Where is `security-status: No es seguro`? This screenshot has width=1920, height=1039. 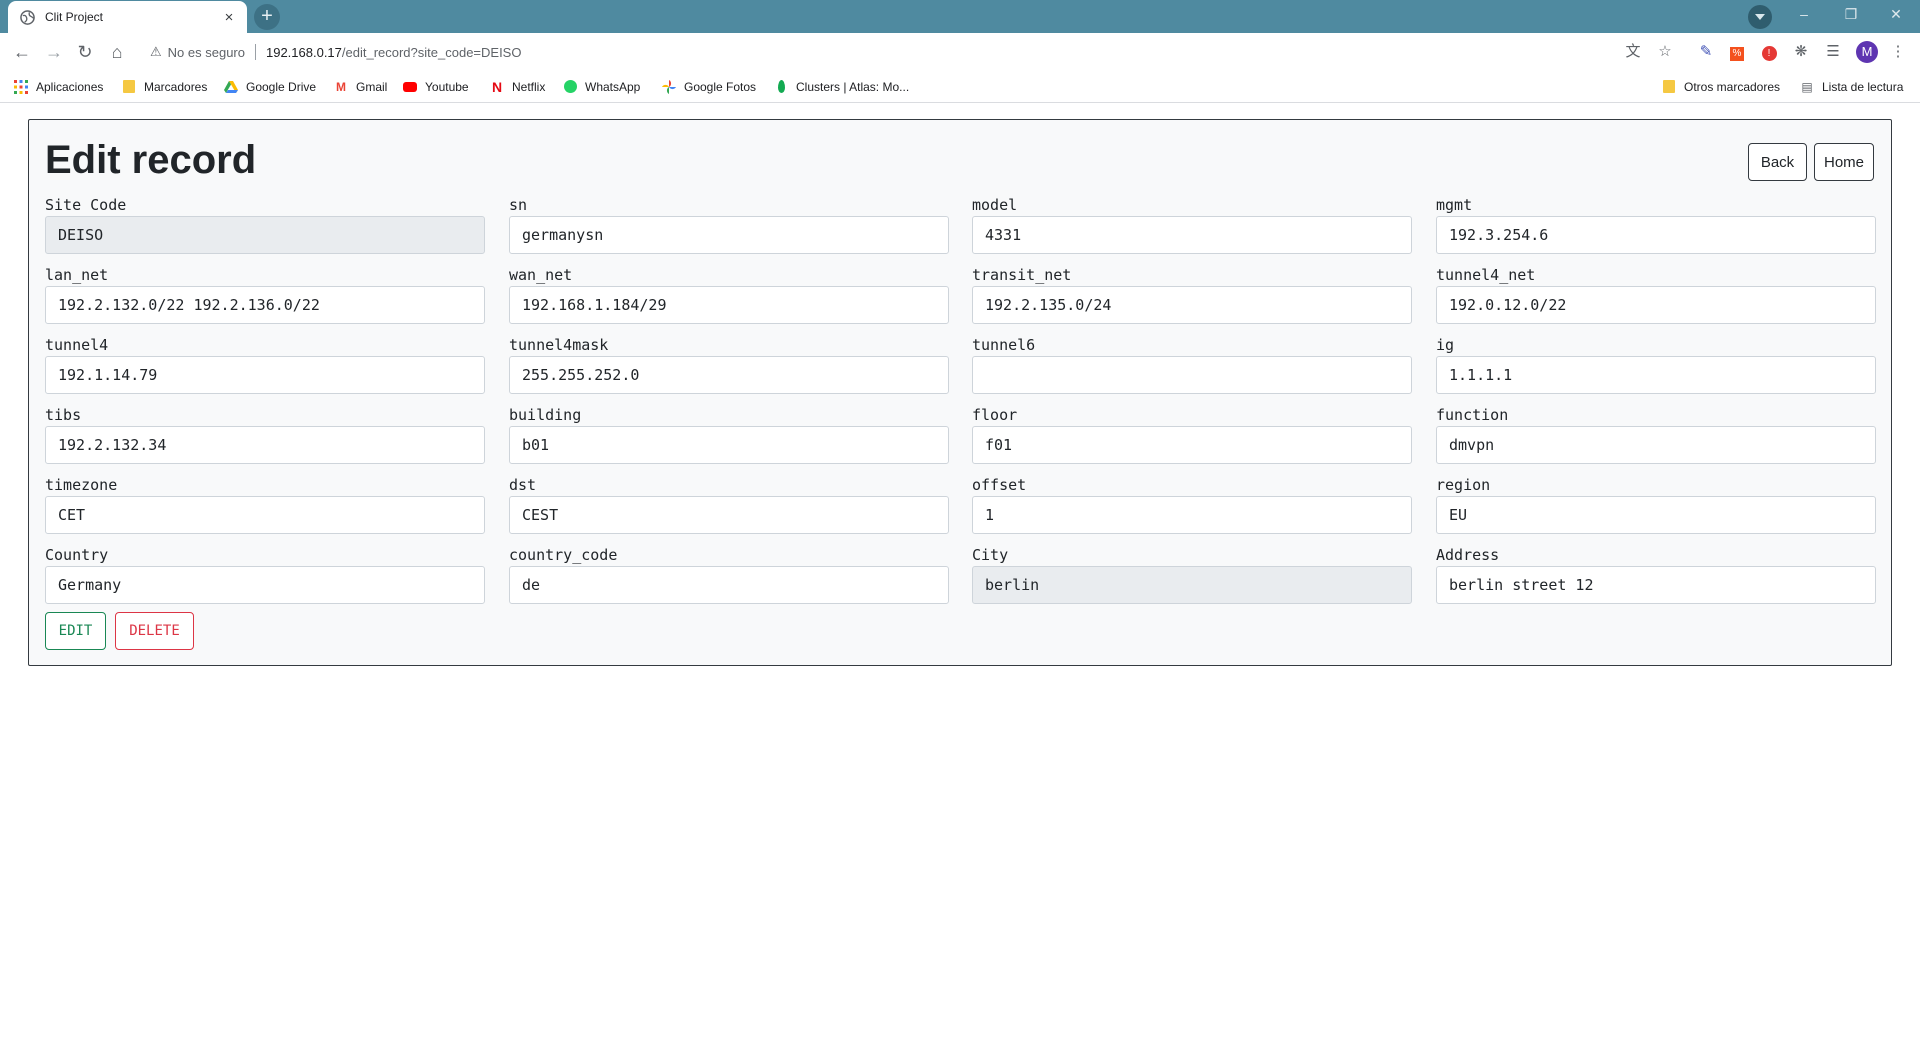 security-status: No es seguro is located at coordinates (206, 52).